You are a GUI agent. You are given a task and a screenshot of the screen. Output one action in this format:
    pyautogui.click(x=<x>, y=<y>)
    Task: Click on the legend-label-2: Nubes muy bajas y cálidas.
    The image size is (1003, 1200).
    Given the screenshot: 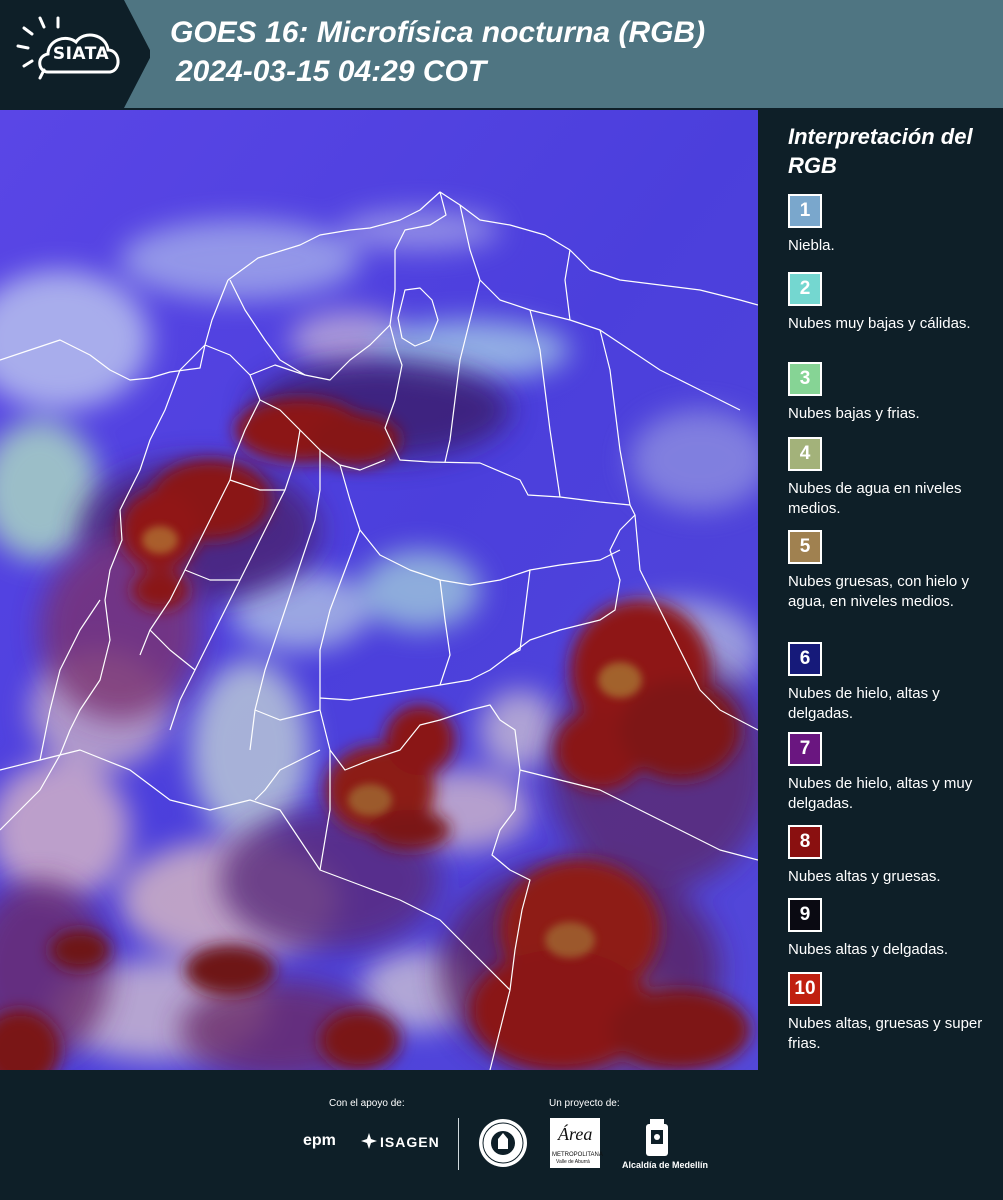 What is the action you would take?
    pyautogui.click(x=879, y=323)
    